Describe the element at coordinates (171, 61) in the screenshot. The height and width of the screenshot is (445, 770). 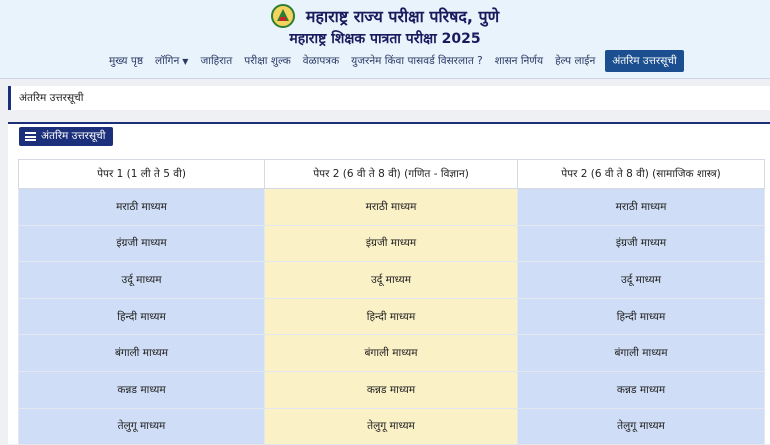
I see `nav-login-dropdown: लॉगिन ▼` at that location.